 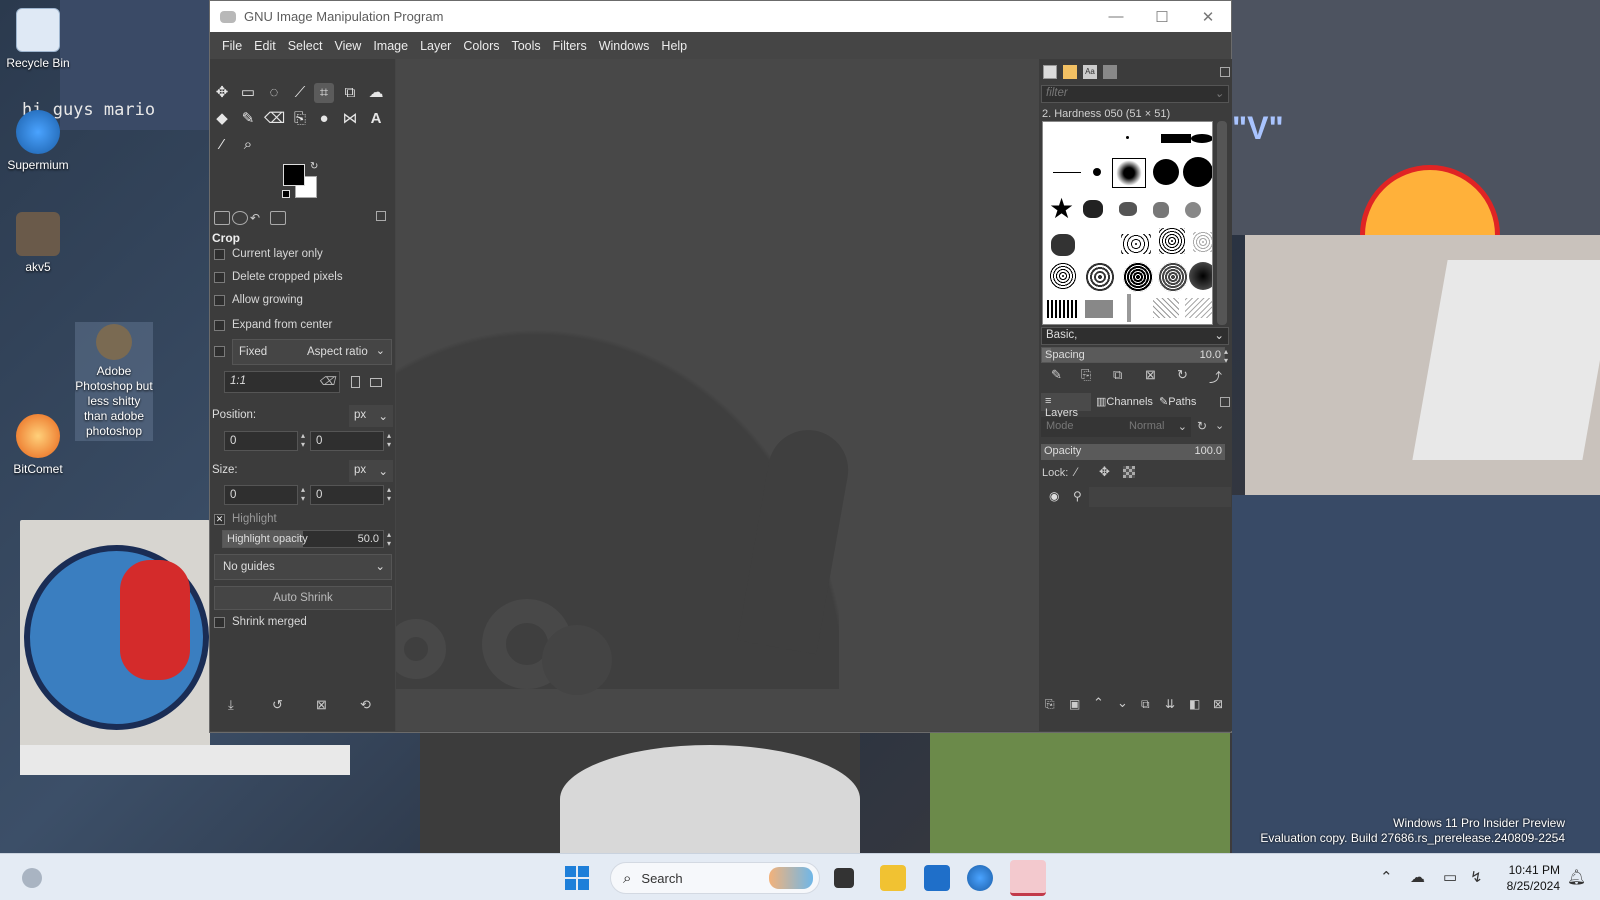 What do you see at coordinates (1150, 375) in the screenshot?
I see `delete-brush-icon: ⊠` at bounding box center [1150, 375].